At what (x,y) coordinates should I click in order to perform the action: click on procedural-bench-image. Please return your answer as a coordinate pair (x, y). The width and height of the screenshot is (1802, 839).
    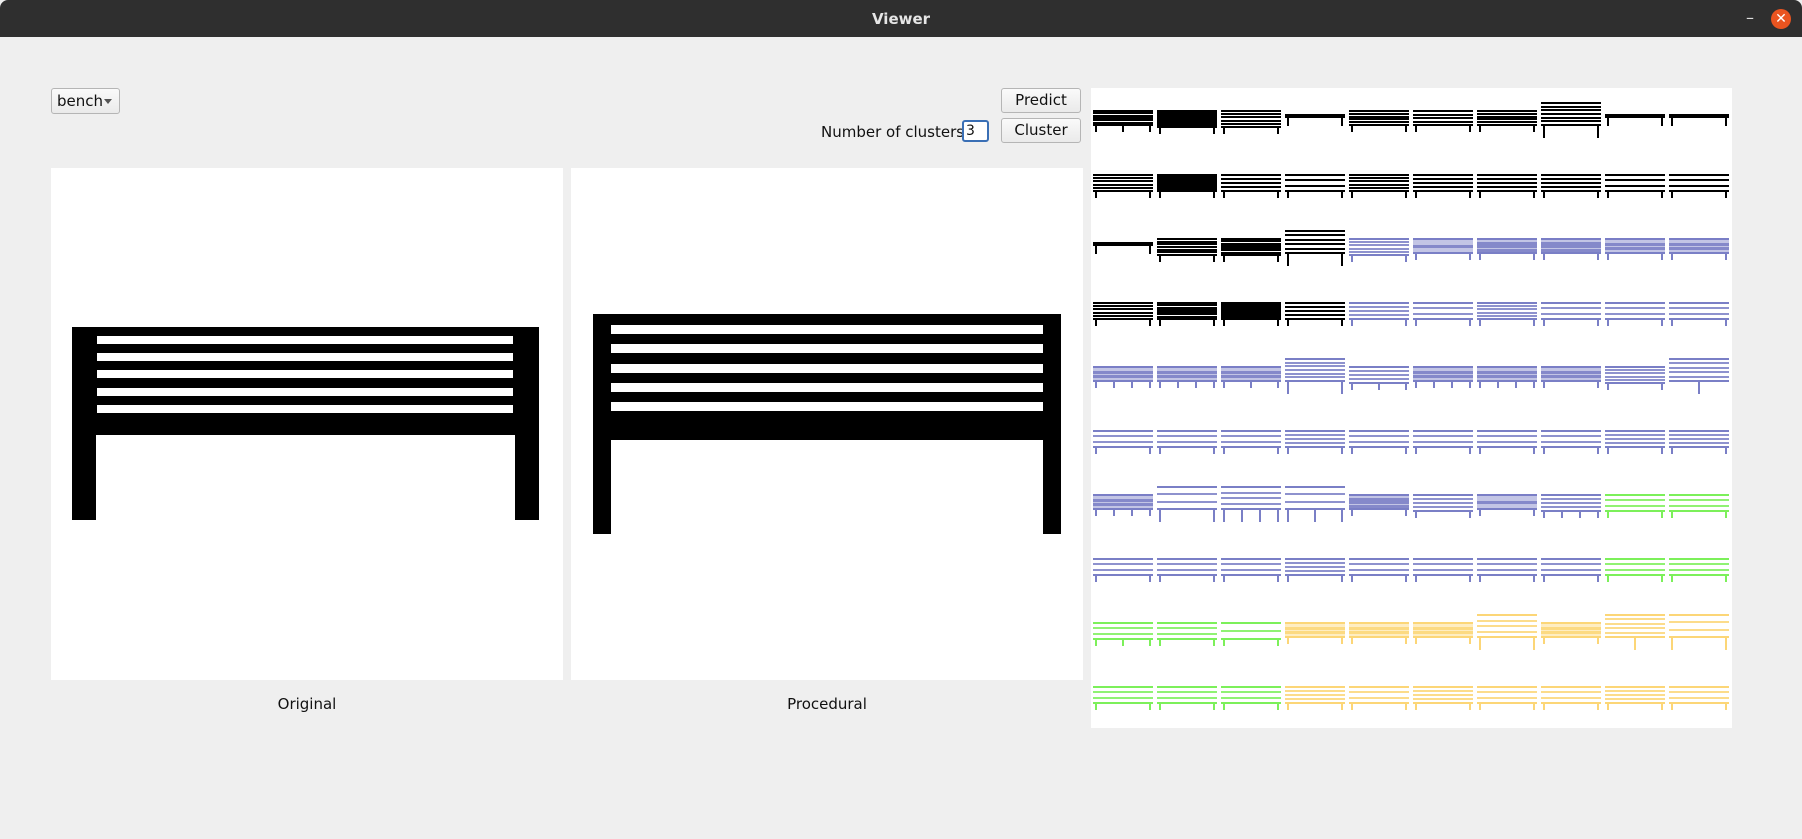
    Looking at the image, I should click on (827, 424).